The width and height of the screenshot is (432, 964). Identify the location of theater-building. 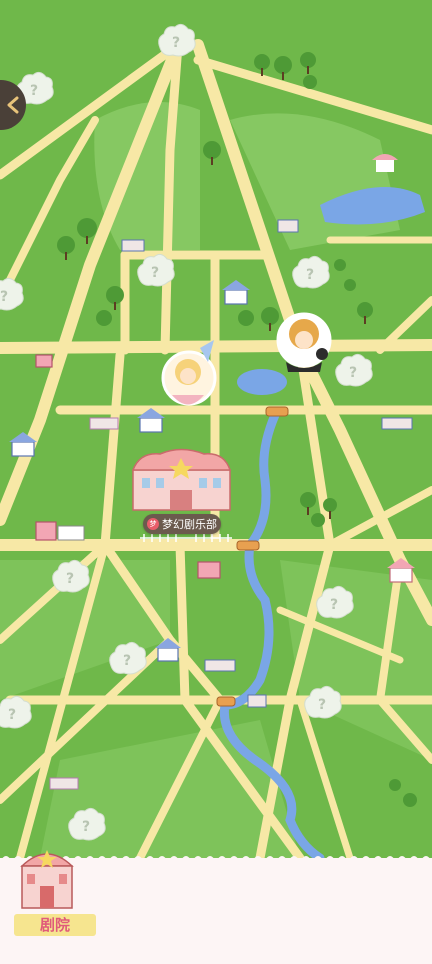
(181, 479).